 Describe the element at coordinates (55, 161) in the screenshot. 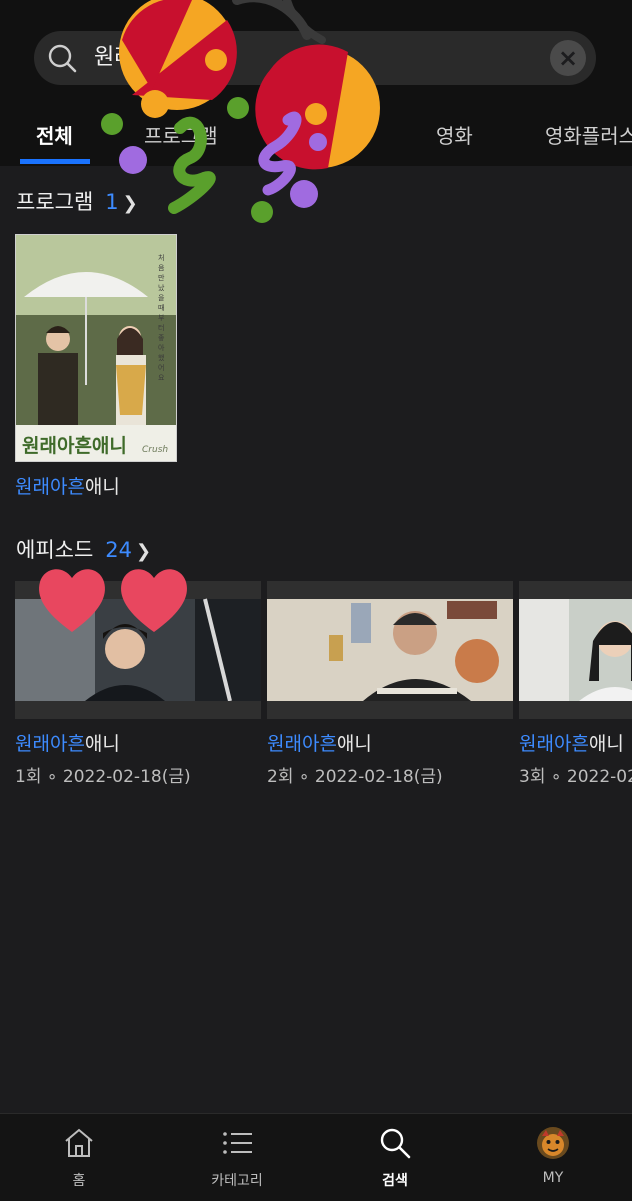

I see `active-tab-indicator` at that location.